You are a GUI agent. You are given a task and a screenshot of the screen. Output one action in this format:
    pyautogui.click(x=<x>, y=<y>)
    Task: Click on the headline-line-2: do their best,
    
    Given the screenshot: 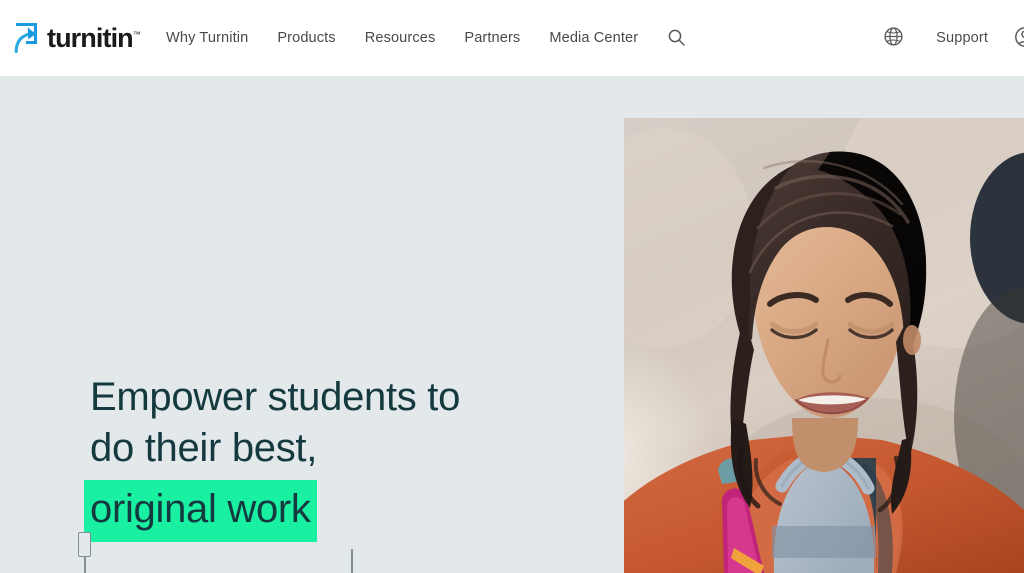 What is the action you would take?
    pyautogui.click(x=204, y=448)
    